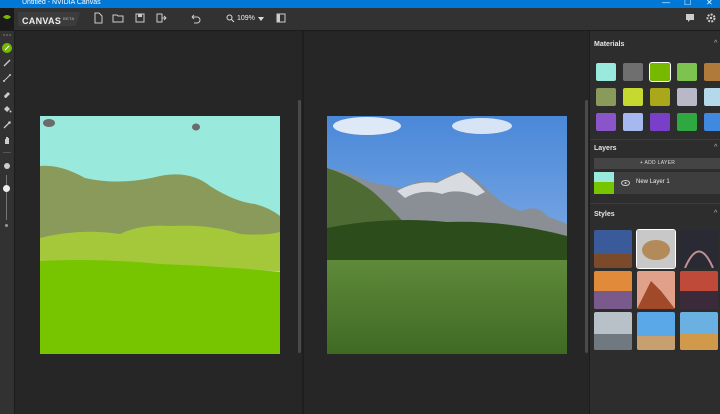 This screenshot has width=720, height=414. I want to click on drag-handle-icon, so click(7, 35).